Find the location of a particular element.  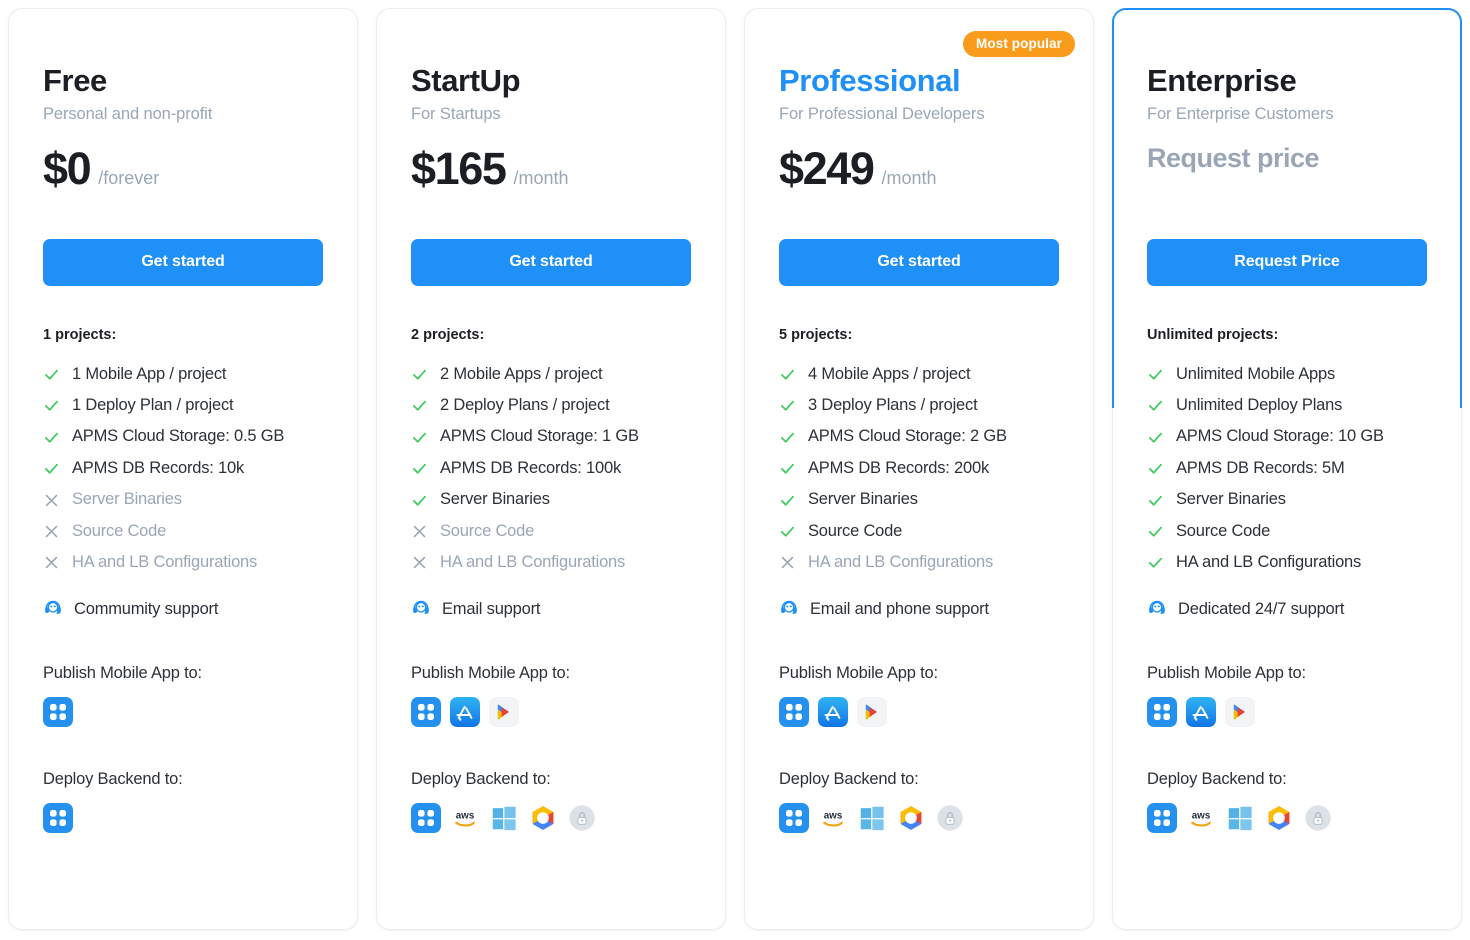

plan-projects-title: 1 projects: is located at coordinates (80, 334).